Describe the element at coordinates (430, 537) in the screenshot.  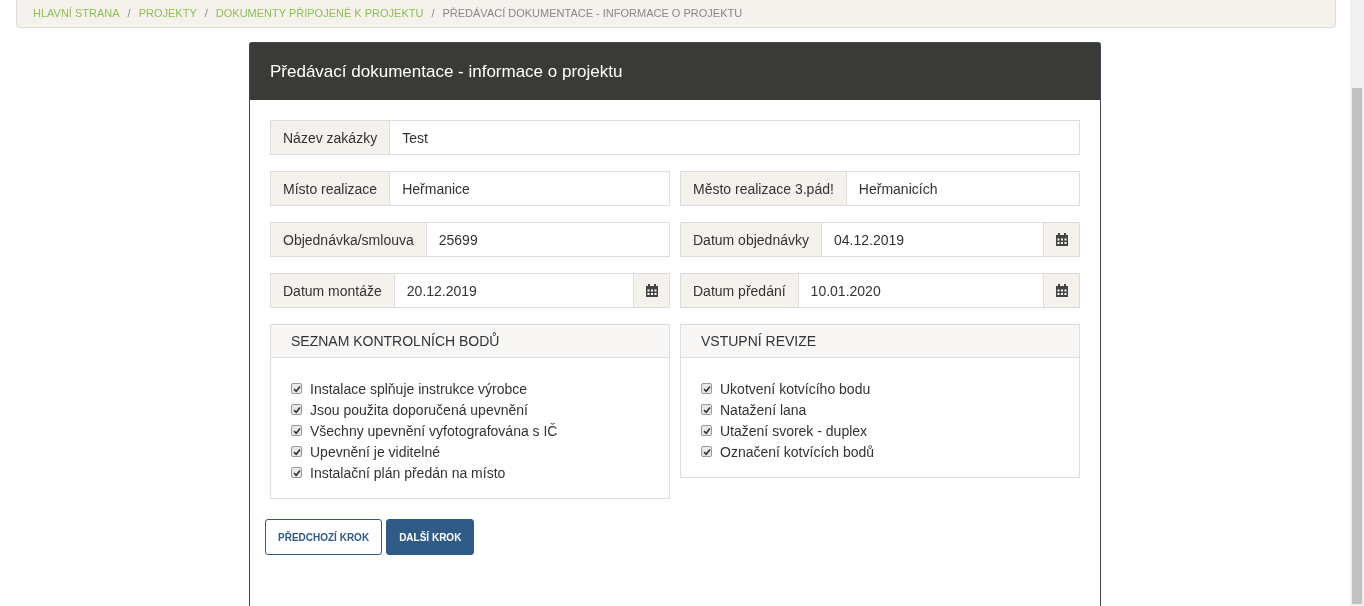
I see `next-step-button: DALŠÍ KROK` at that location.